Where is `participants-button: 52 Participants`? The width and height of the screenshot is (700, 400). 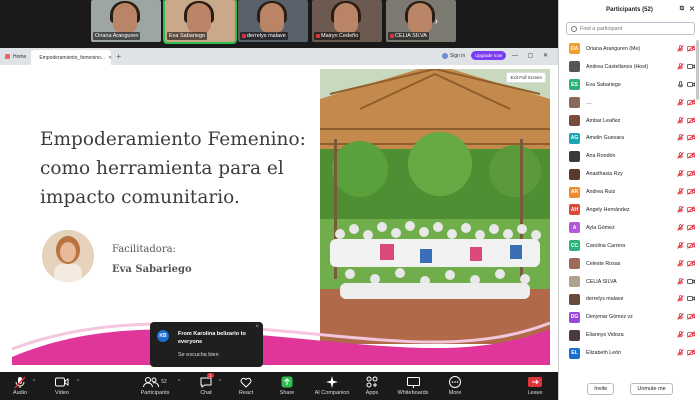 participants-button: 52 Participants is located at coordinates (155, 385).